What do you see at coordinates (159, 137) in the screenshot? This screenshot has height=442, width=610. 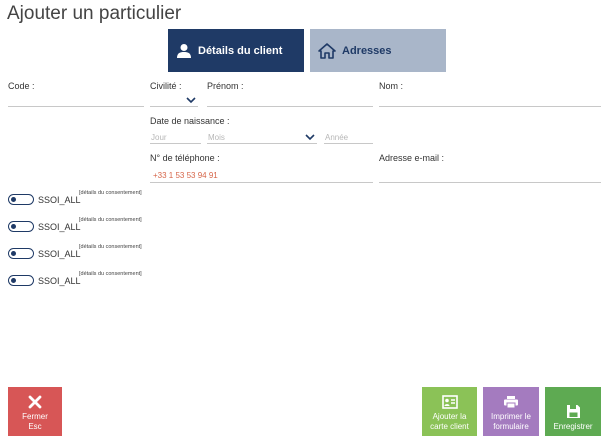 I see `day-input: Jour` at bounding box center [159, 137].